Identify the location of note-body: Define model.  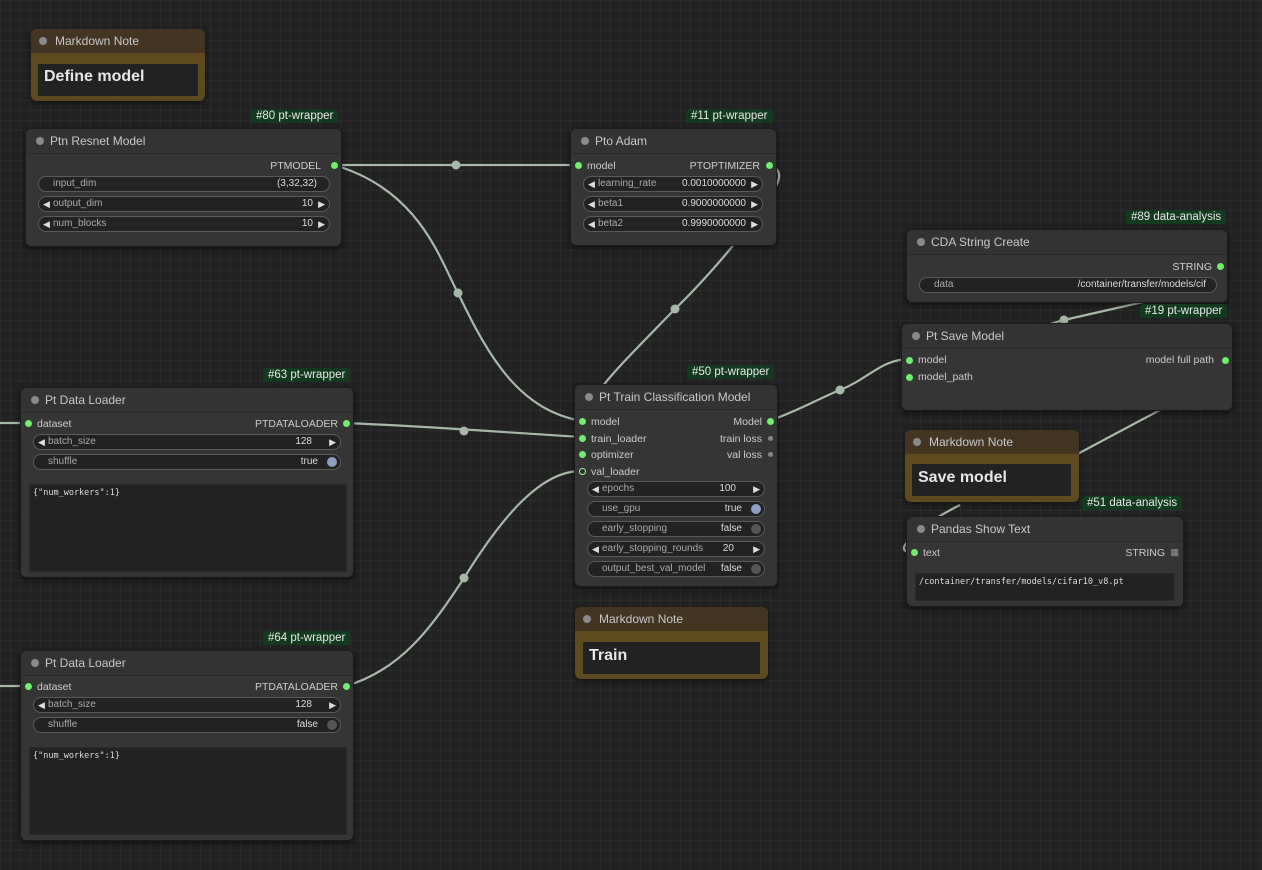
(118, 80).